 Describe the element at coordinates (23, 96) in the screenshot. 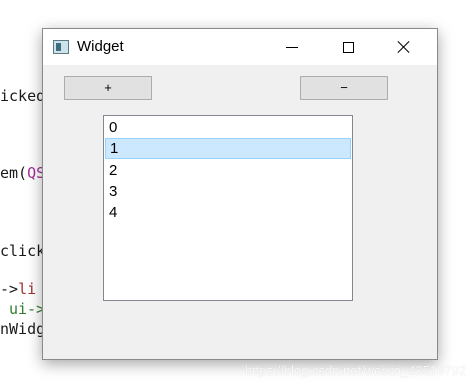

I see `code-fragment: icked` at that location.